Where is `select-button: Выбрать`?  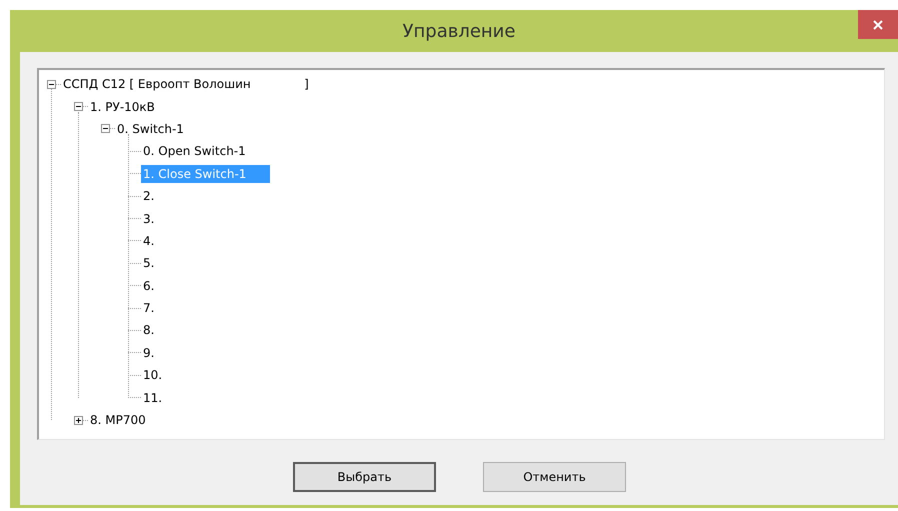 select-button: Выбрать is located at coordinates (364, 477).